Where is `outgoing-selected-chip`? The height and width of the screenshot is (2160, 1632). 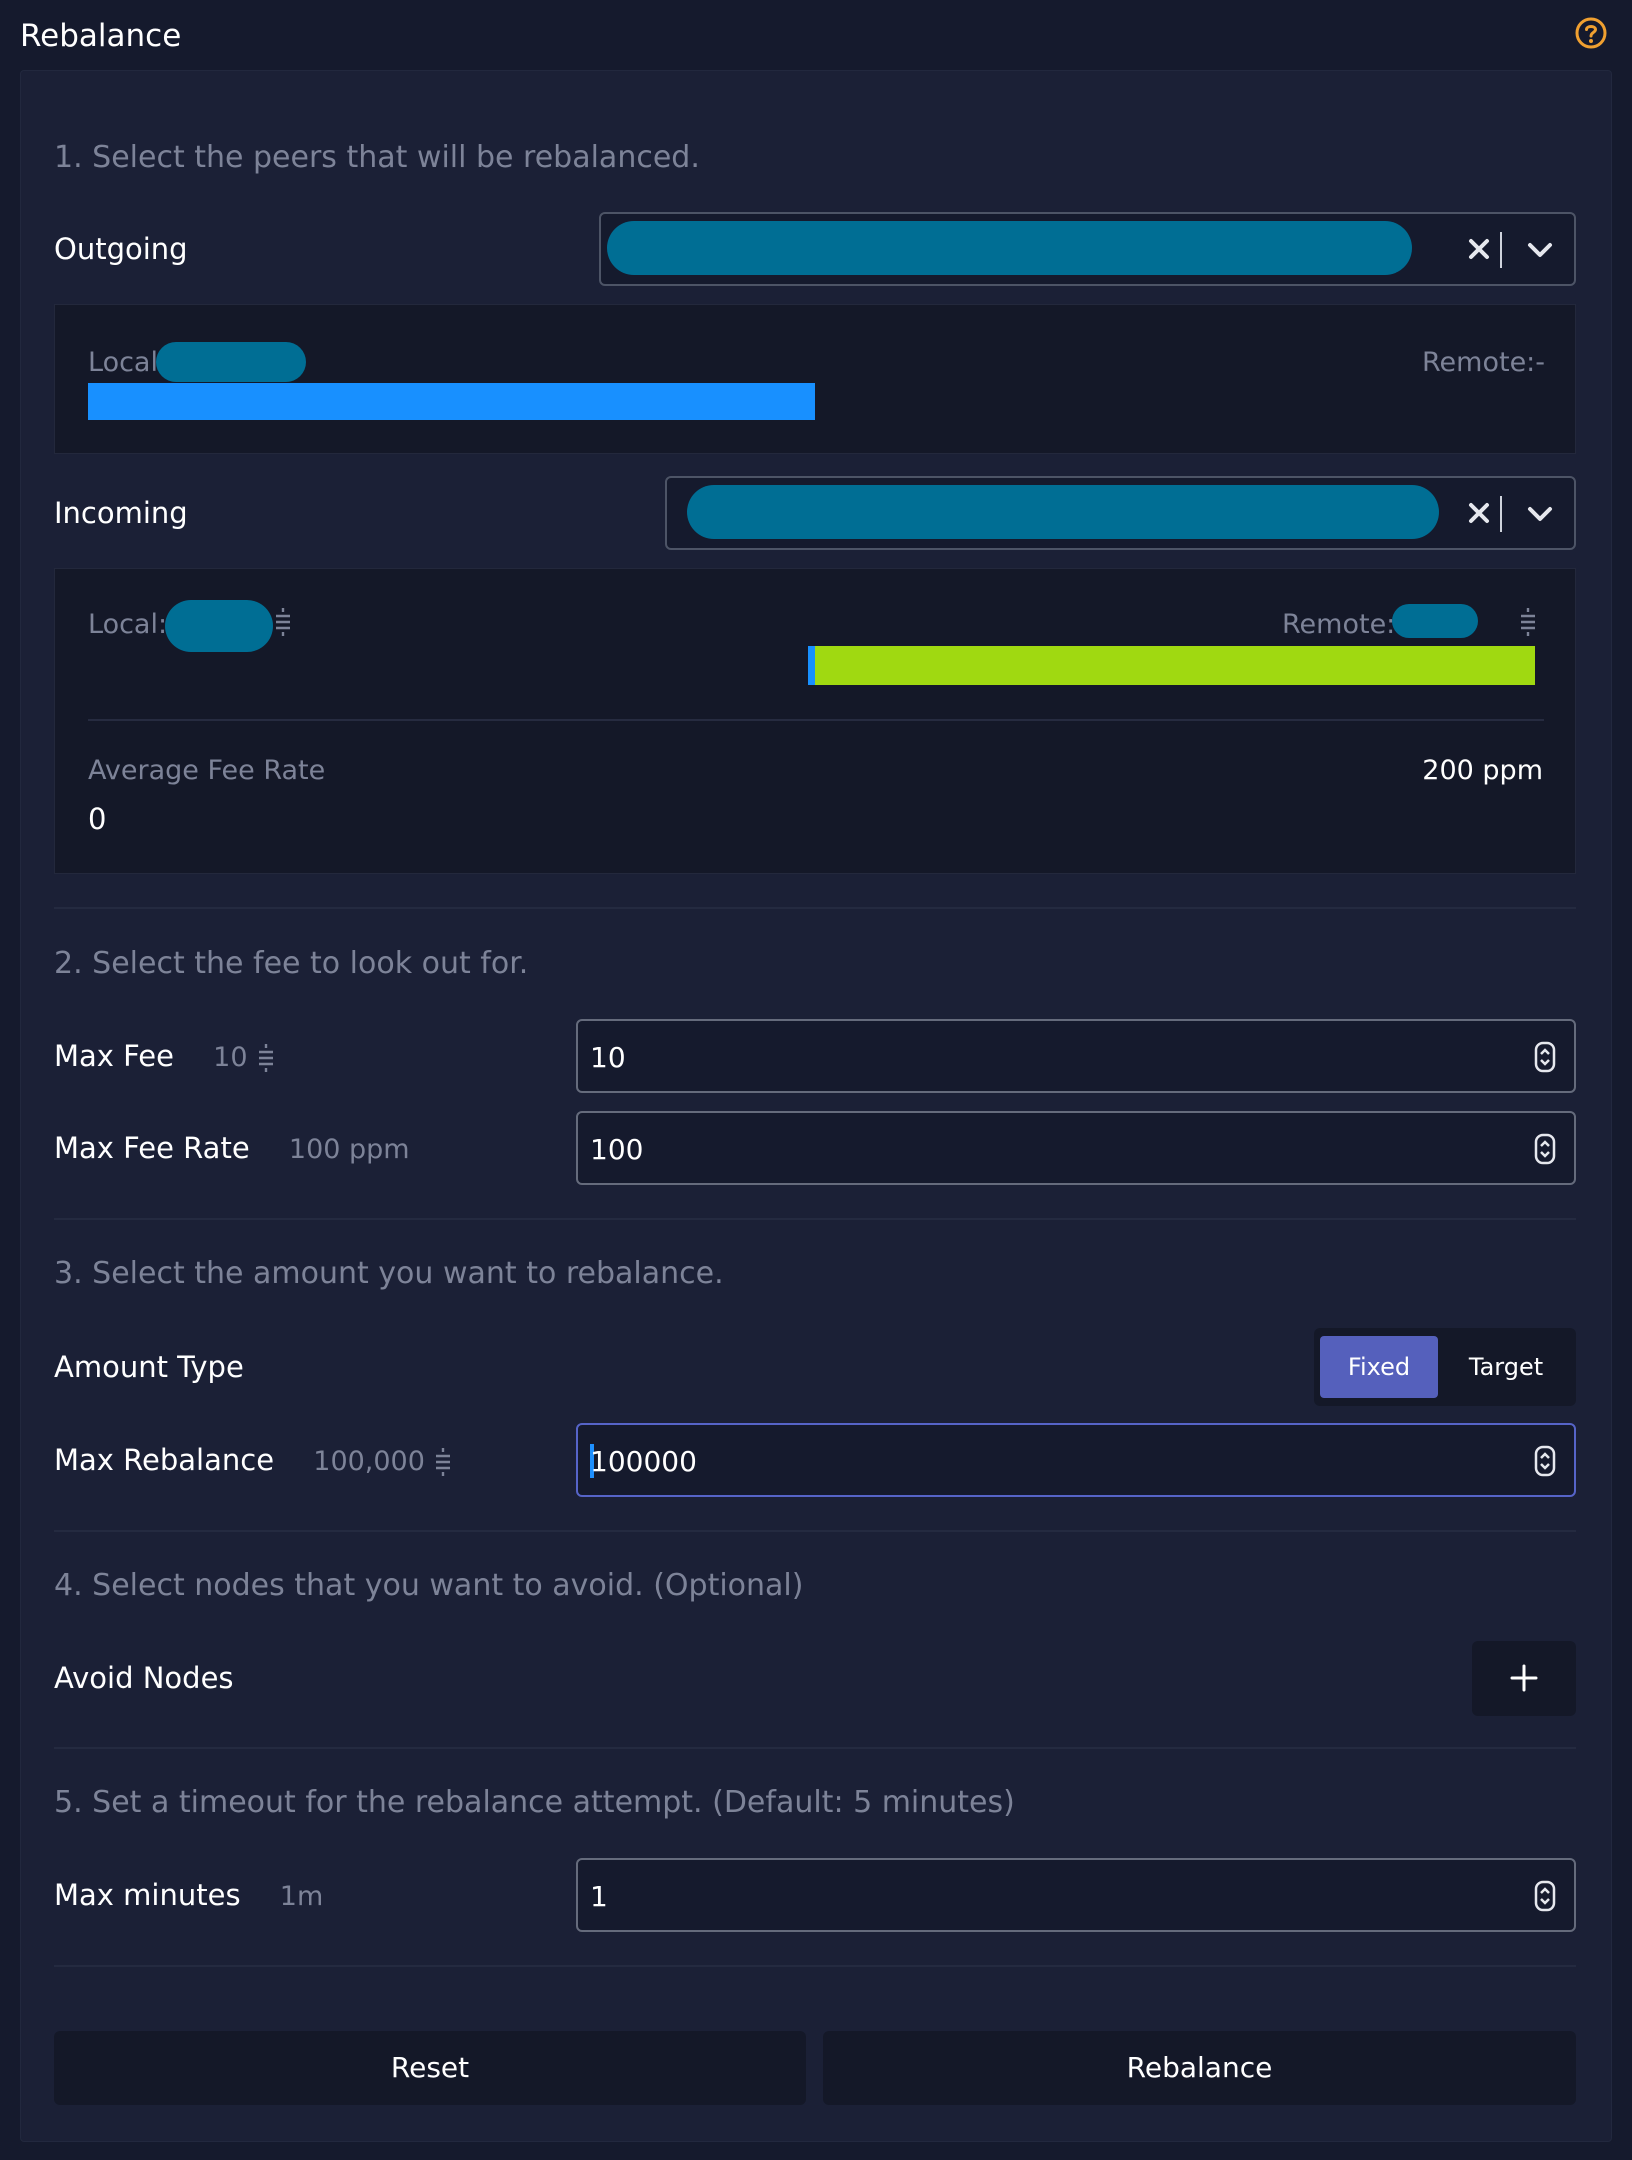
outgoing-selected-chip is located at coordinates (1009, 248).